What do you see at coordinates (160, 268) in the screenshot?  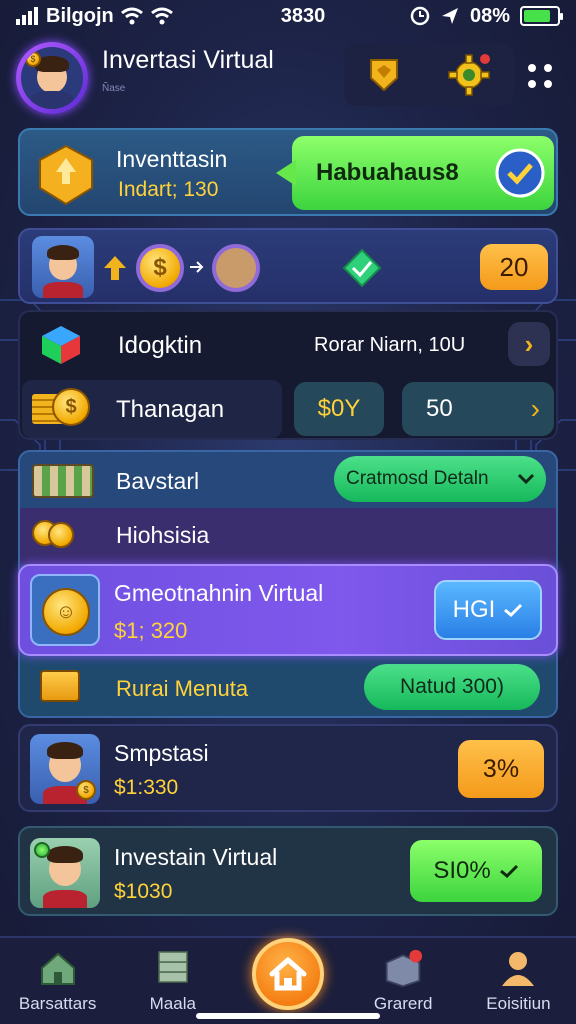 I see `coin-icon: $` at bounding box center [160, 268].